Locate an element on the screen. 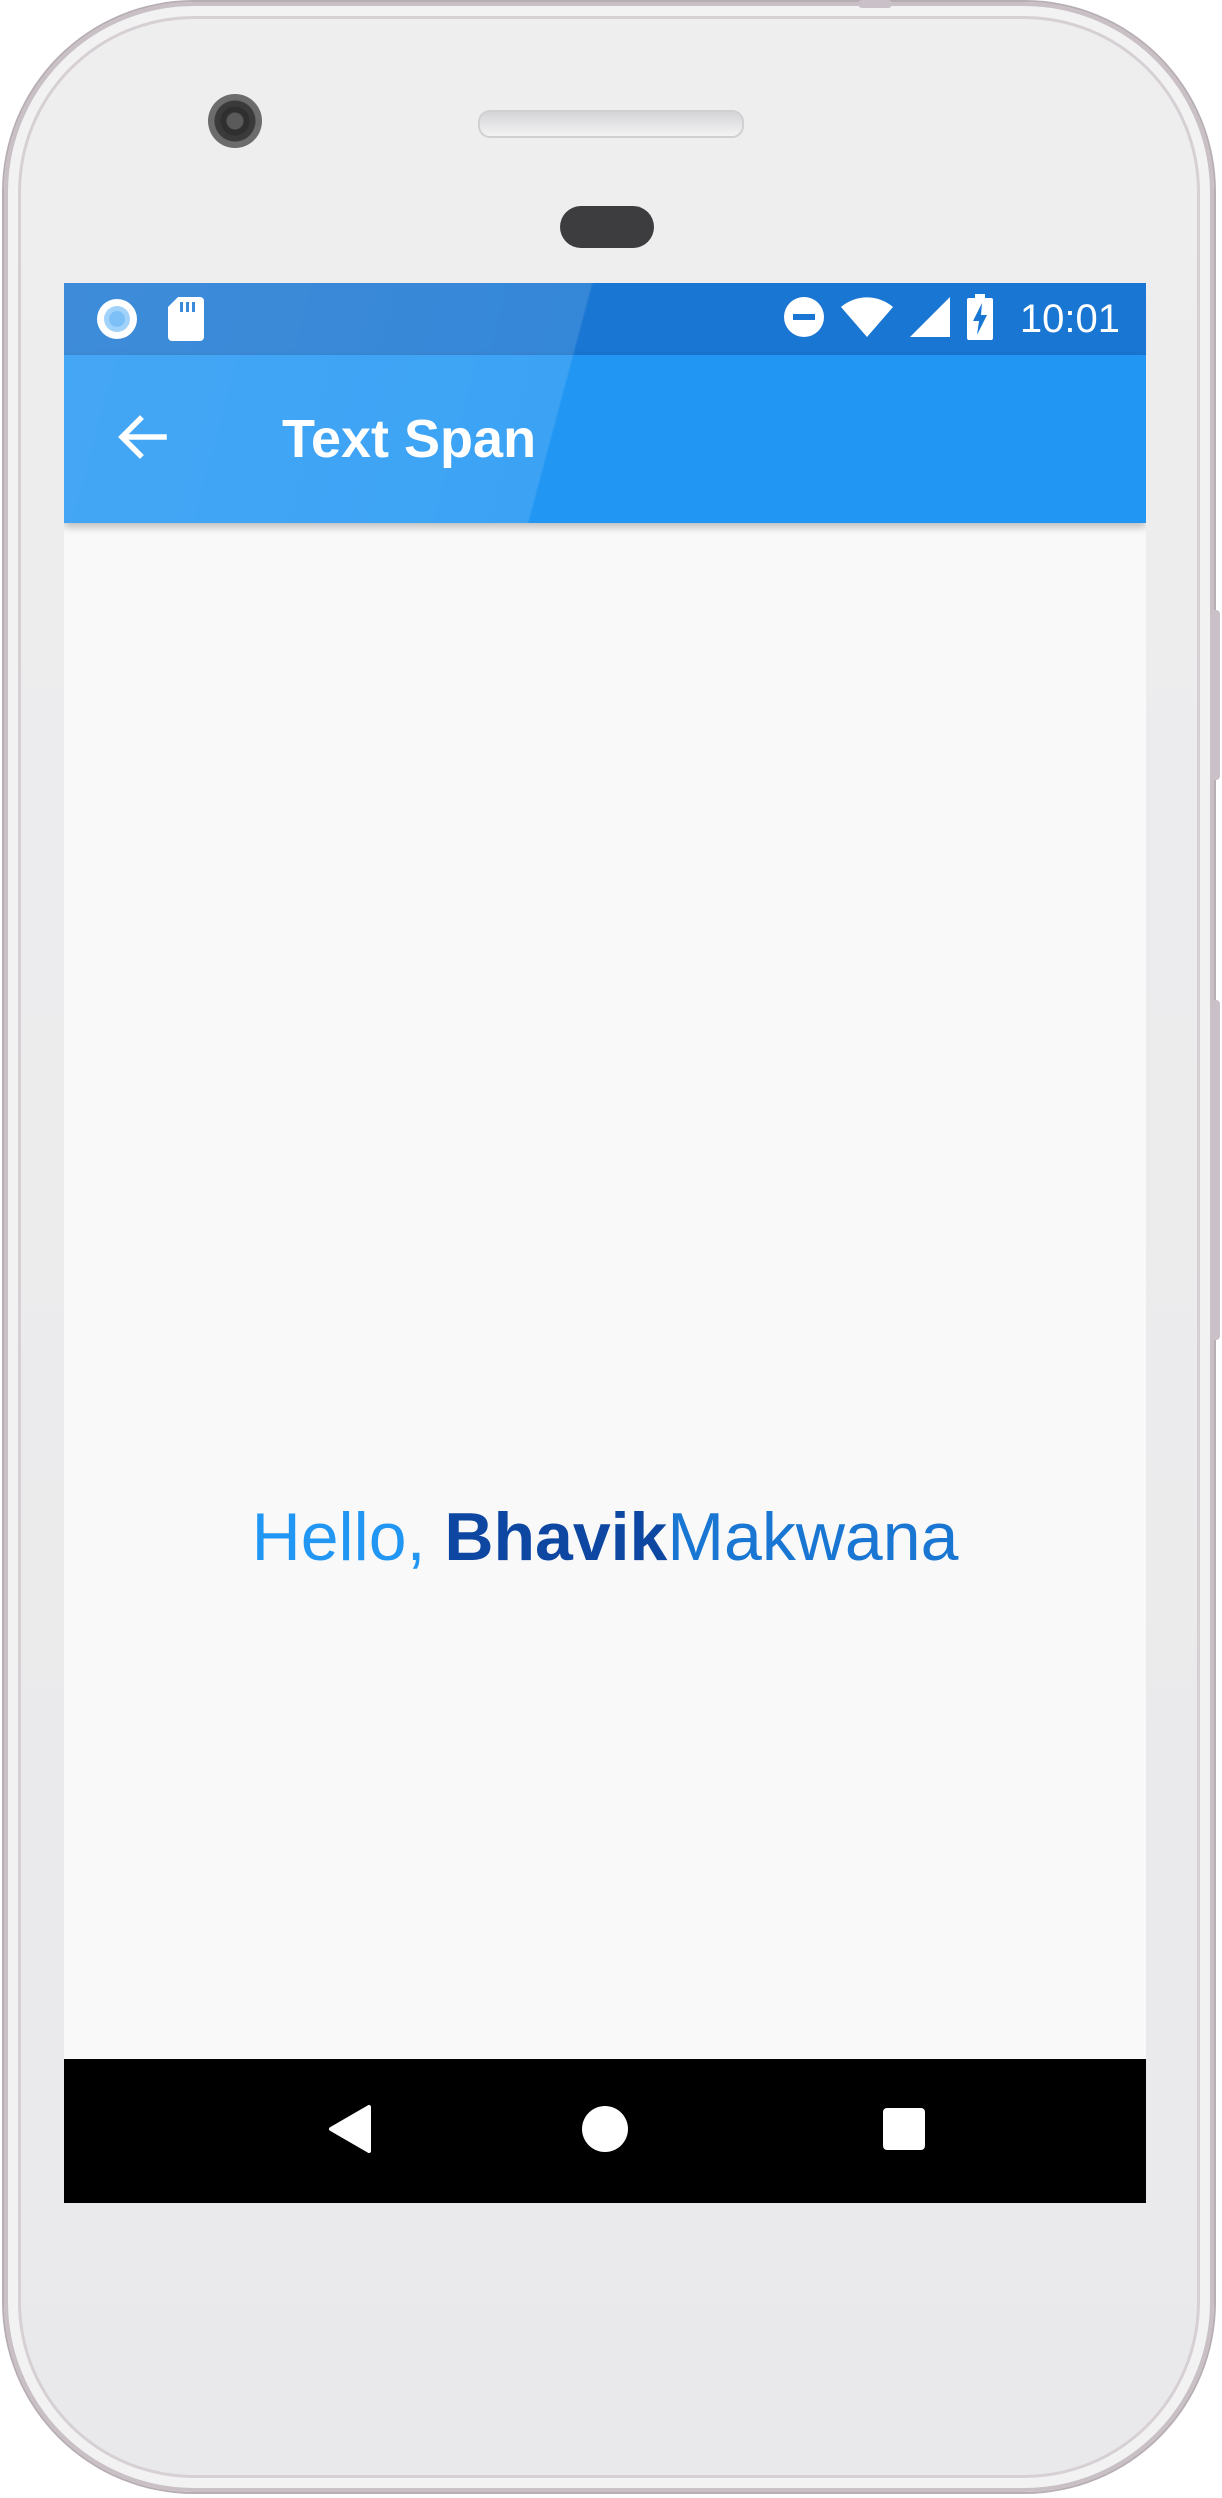 The width and height of the screenshot is (1222, 2498). status-time: 10:01 is located at coordinates (1069, 318).